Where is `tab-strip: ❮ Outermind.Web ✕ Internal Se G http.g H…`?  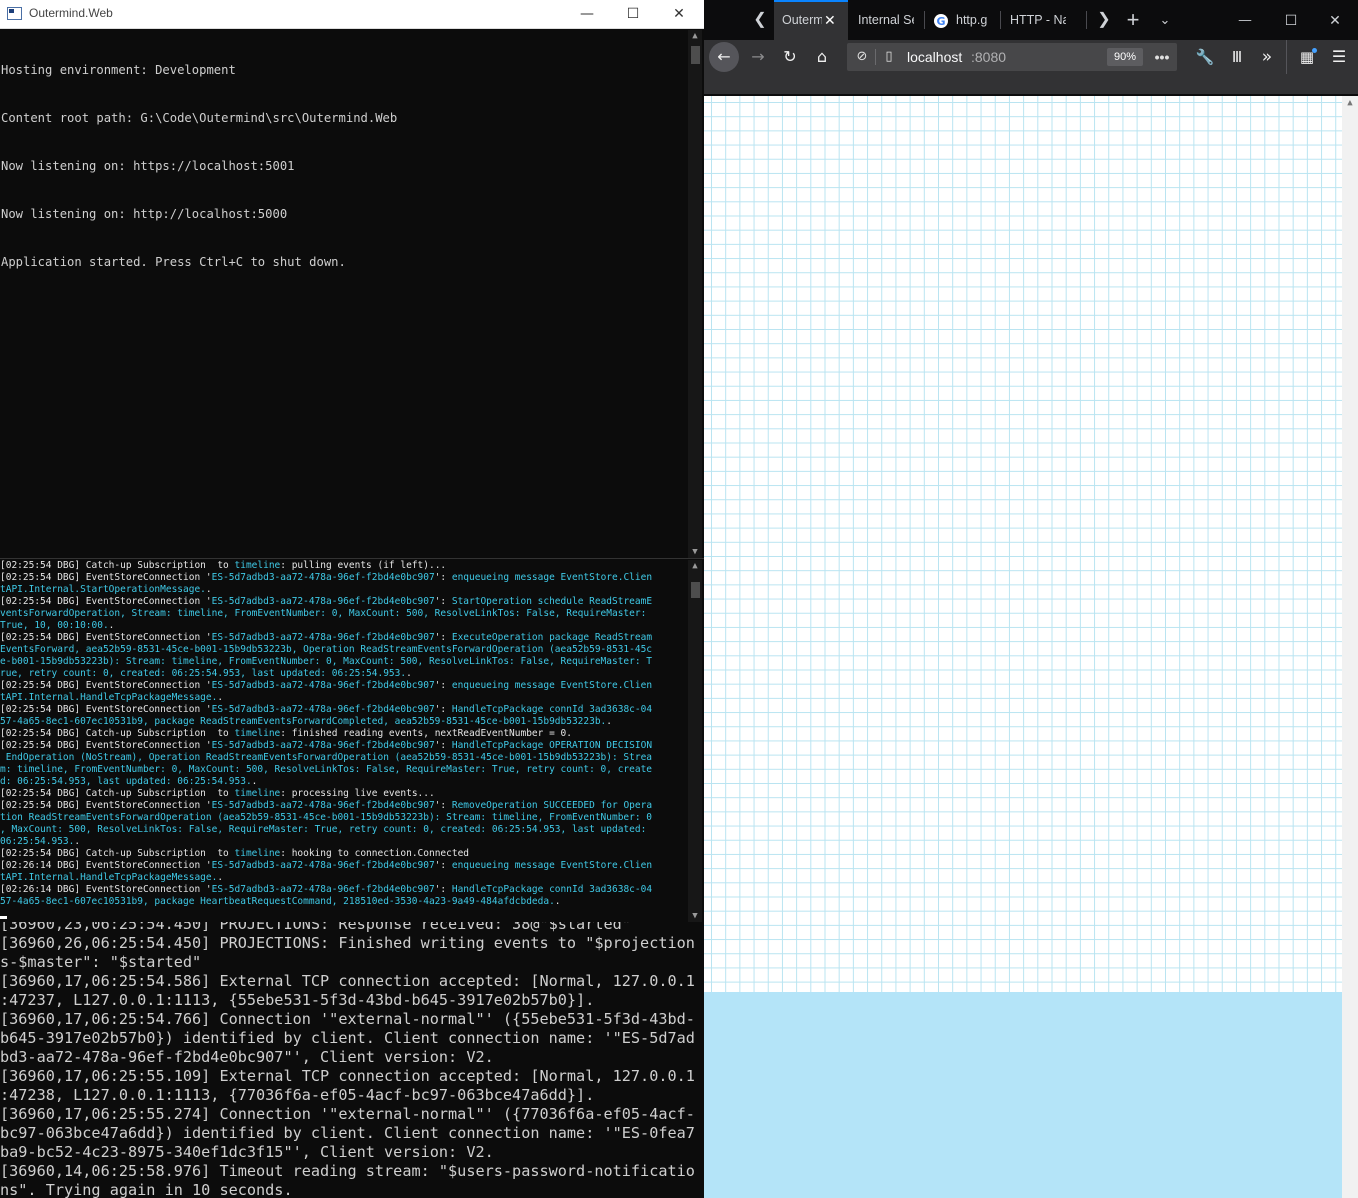 tab-strip: ❮ Outermind.Web ✕ Internal Se G http.g H… is located at coordinates (1031, 20).